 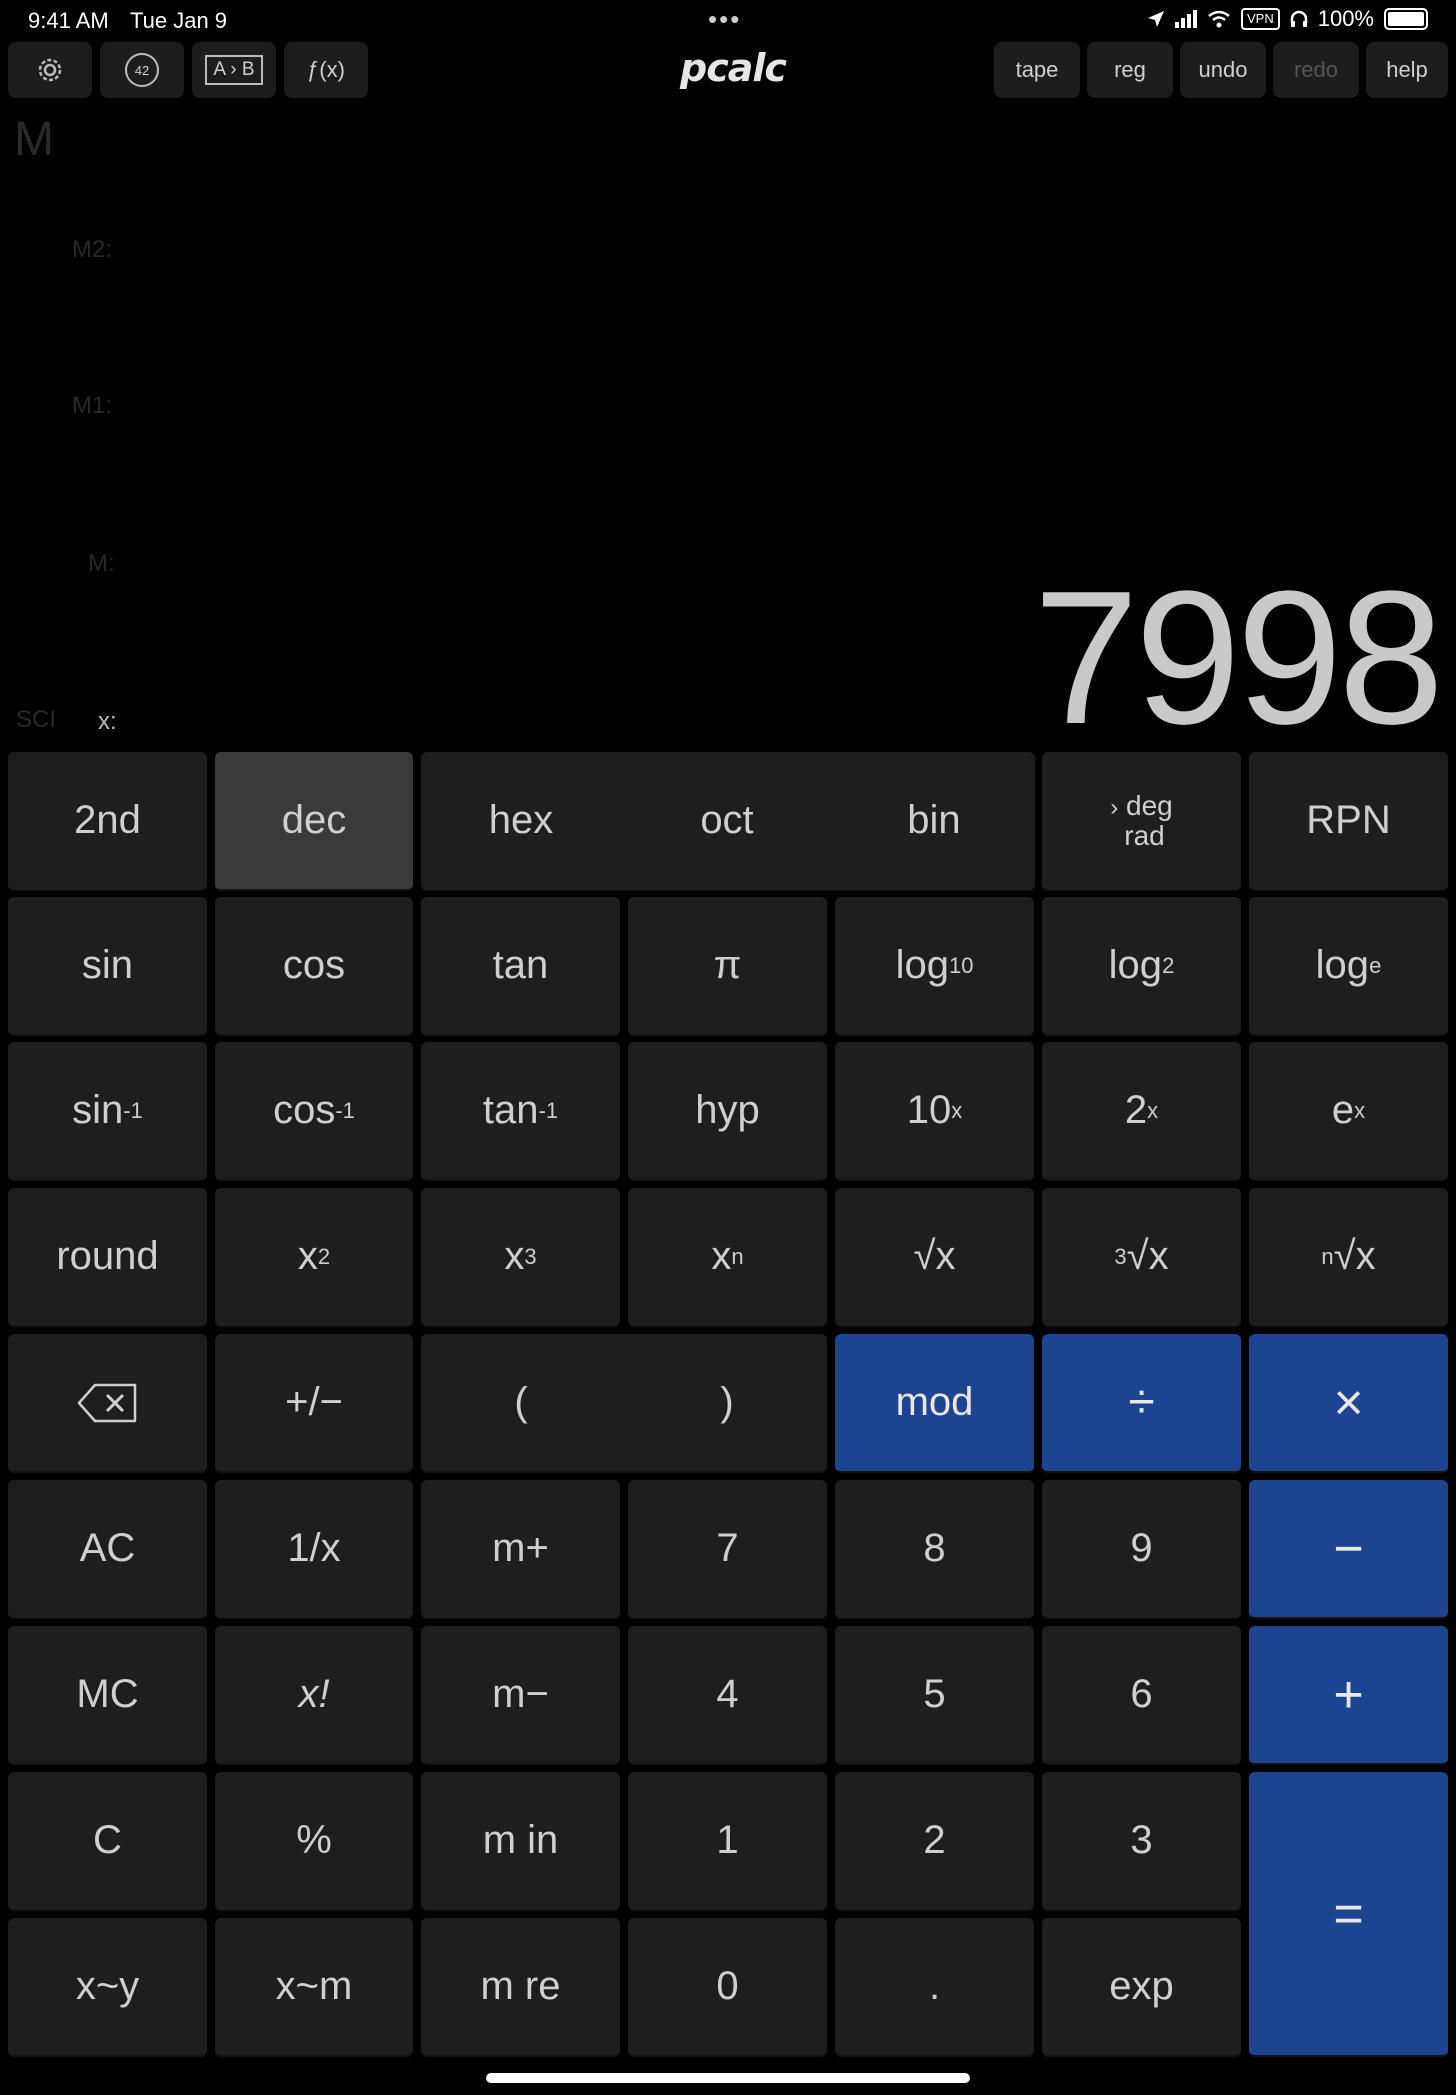 I want to click on backspace-icon, so click(x=106, y=1402).